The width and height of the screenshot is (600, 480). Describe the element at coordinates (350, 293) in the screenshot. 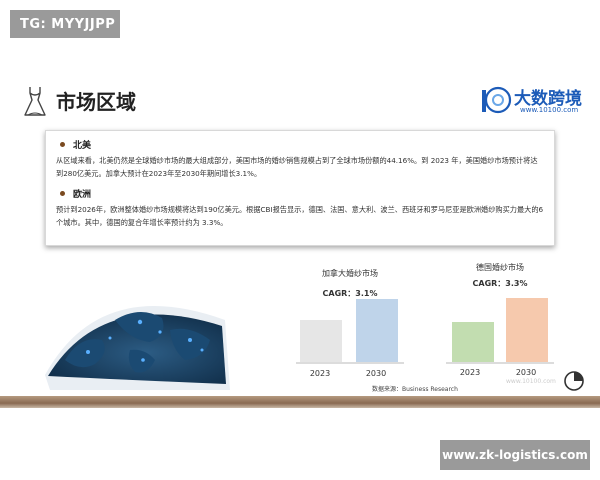

I see `chart-cagr: CAGR：3.1%` at that location.